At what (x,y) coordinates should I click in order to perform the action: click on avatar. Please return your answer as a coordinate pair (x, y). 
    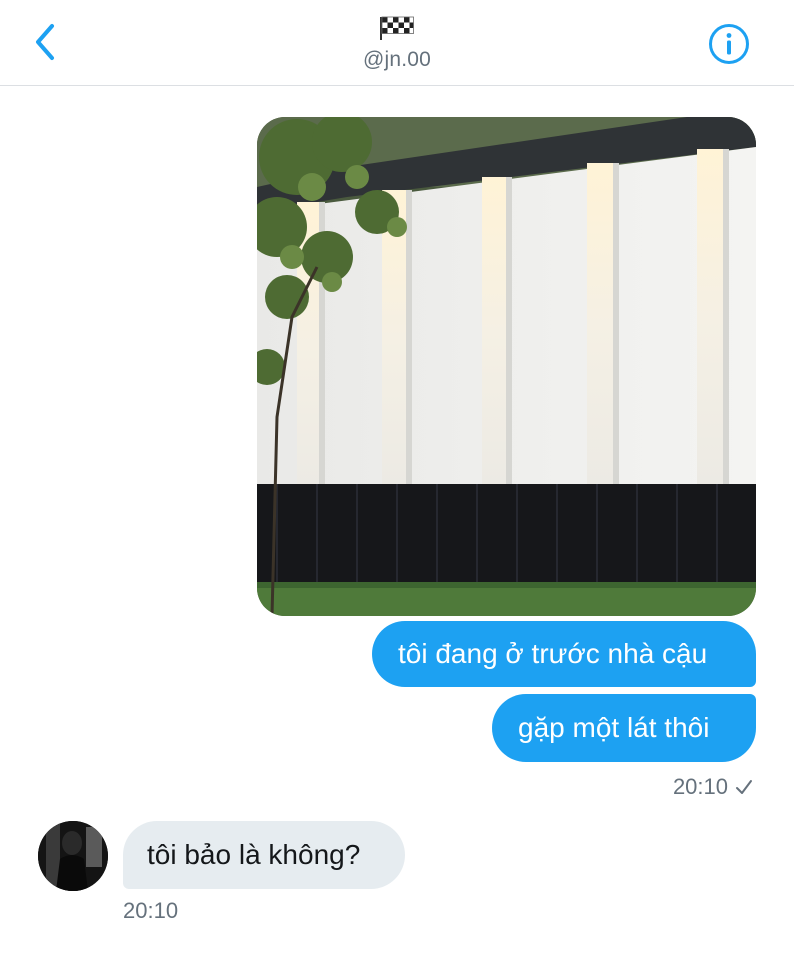
    Looking at the image, I should click on (73, 856).